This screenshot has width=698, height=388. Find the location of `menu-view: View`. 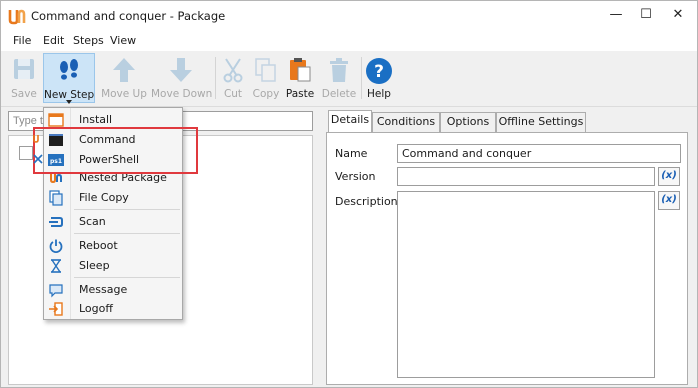

menu-view: View is located at coordinates (123, 40).